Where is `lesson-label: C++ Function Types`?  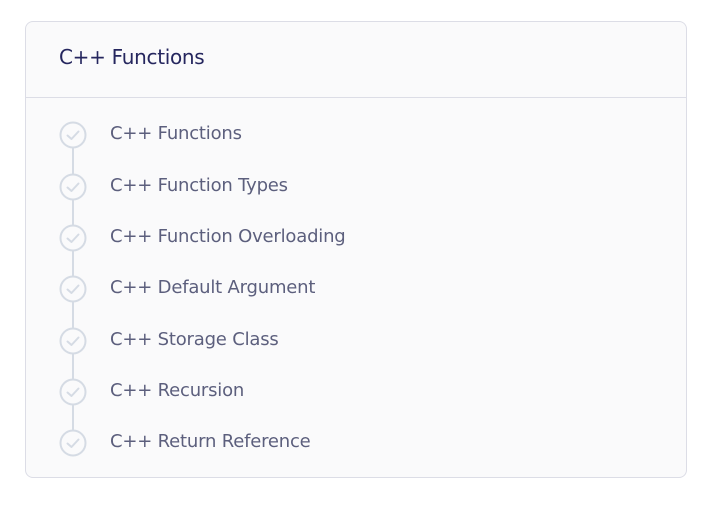
lesson-label: C++ Function Types is located at coordinates (199, 185).